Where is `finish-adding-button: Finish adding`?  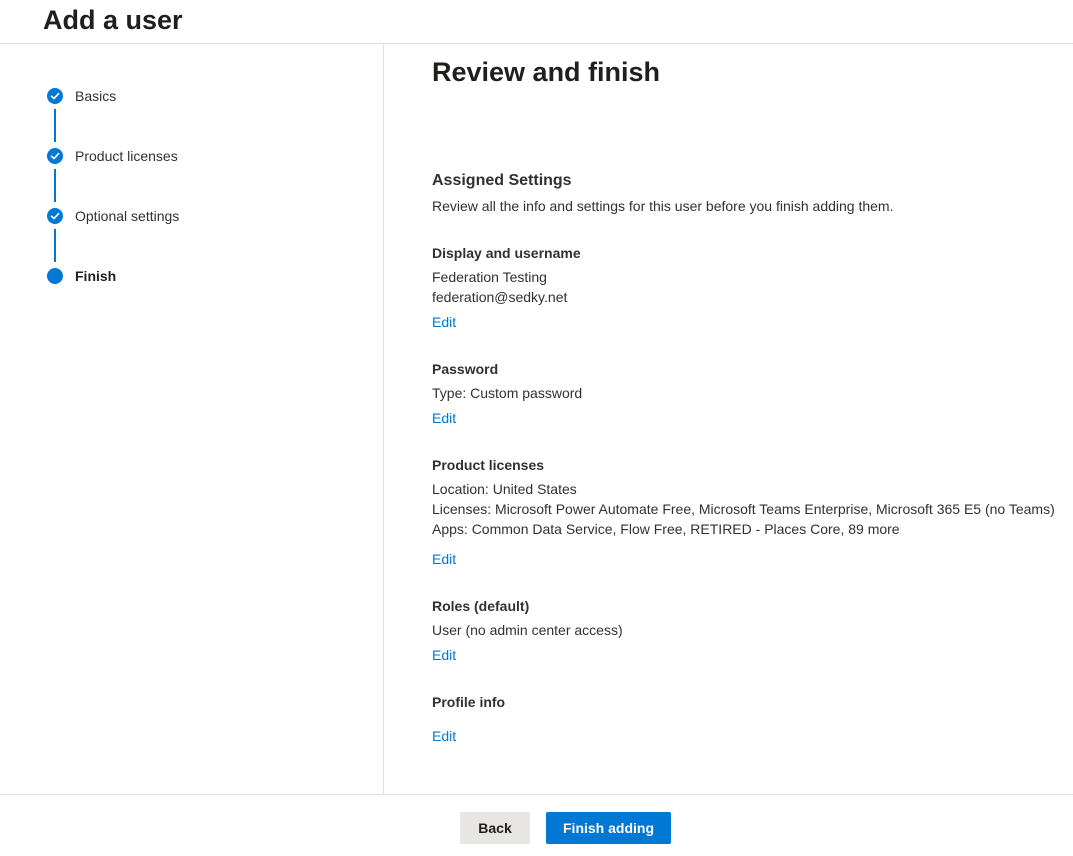 finish-adding-button: Finish adding is located at coordinates (608, 828).